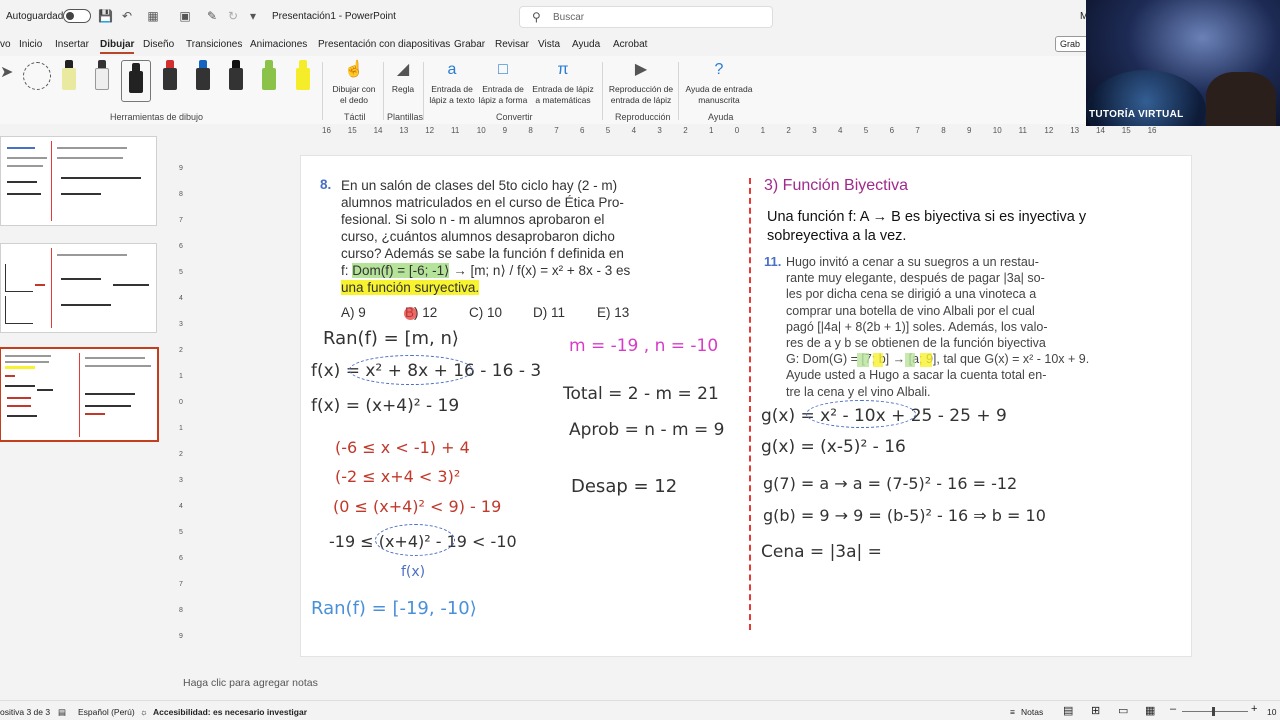 The image size is (1280, 720). What do you see at coordinates (230, 712) in the screenshot?
I see `accessibility-status: Accesibilidad: es necesario investigar` at bounding box center [230, 712].